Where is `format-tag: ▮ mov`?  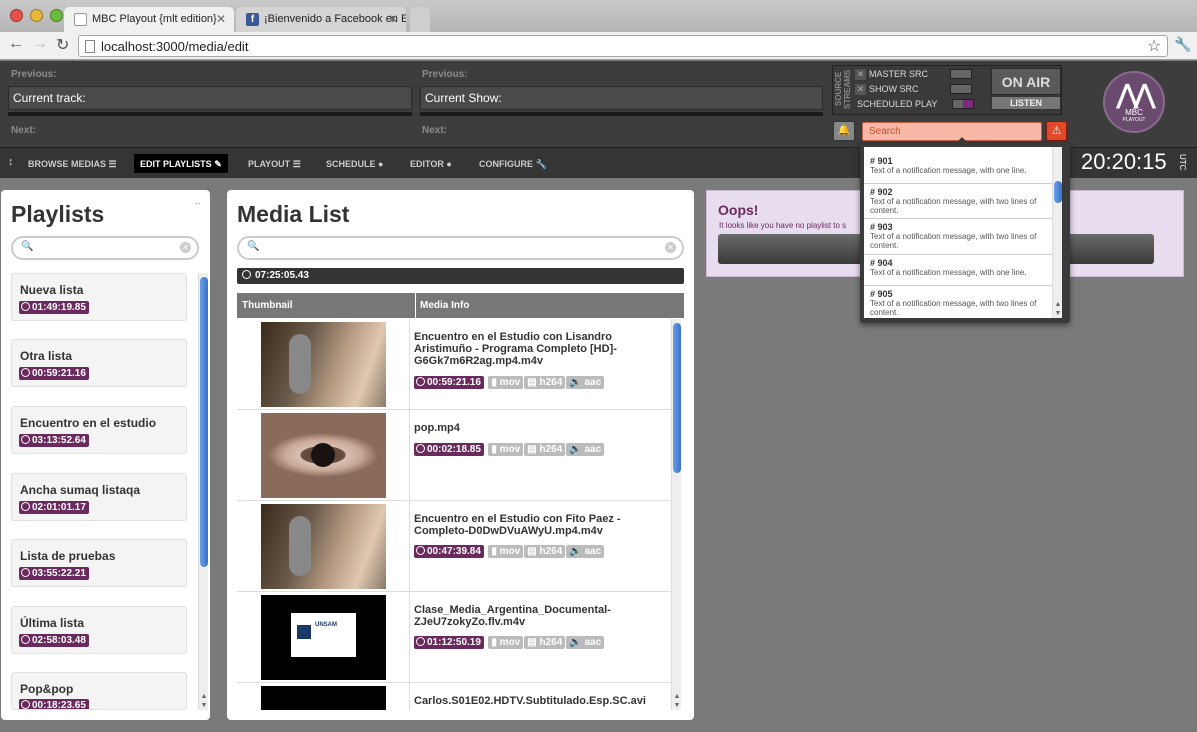 format-tag: ▮ mov is located at coordinates (506, 551).